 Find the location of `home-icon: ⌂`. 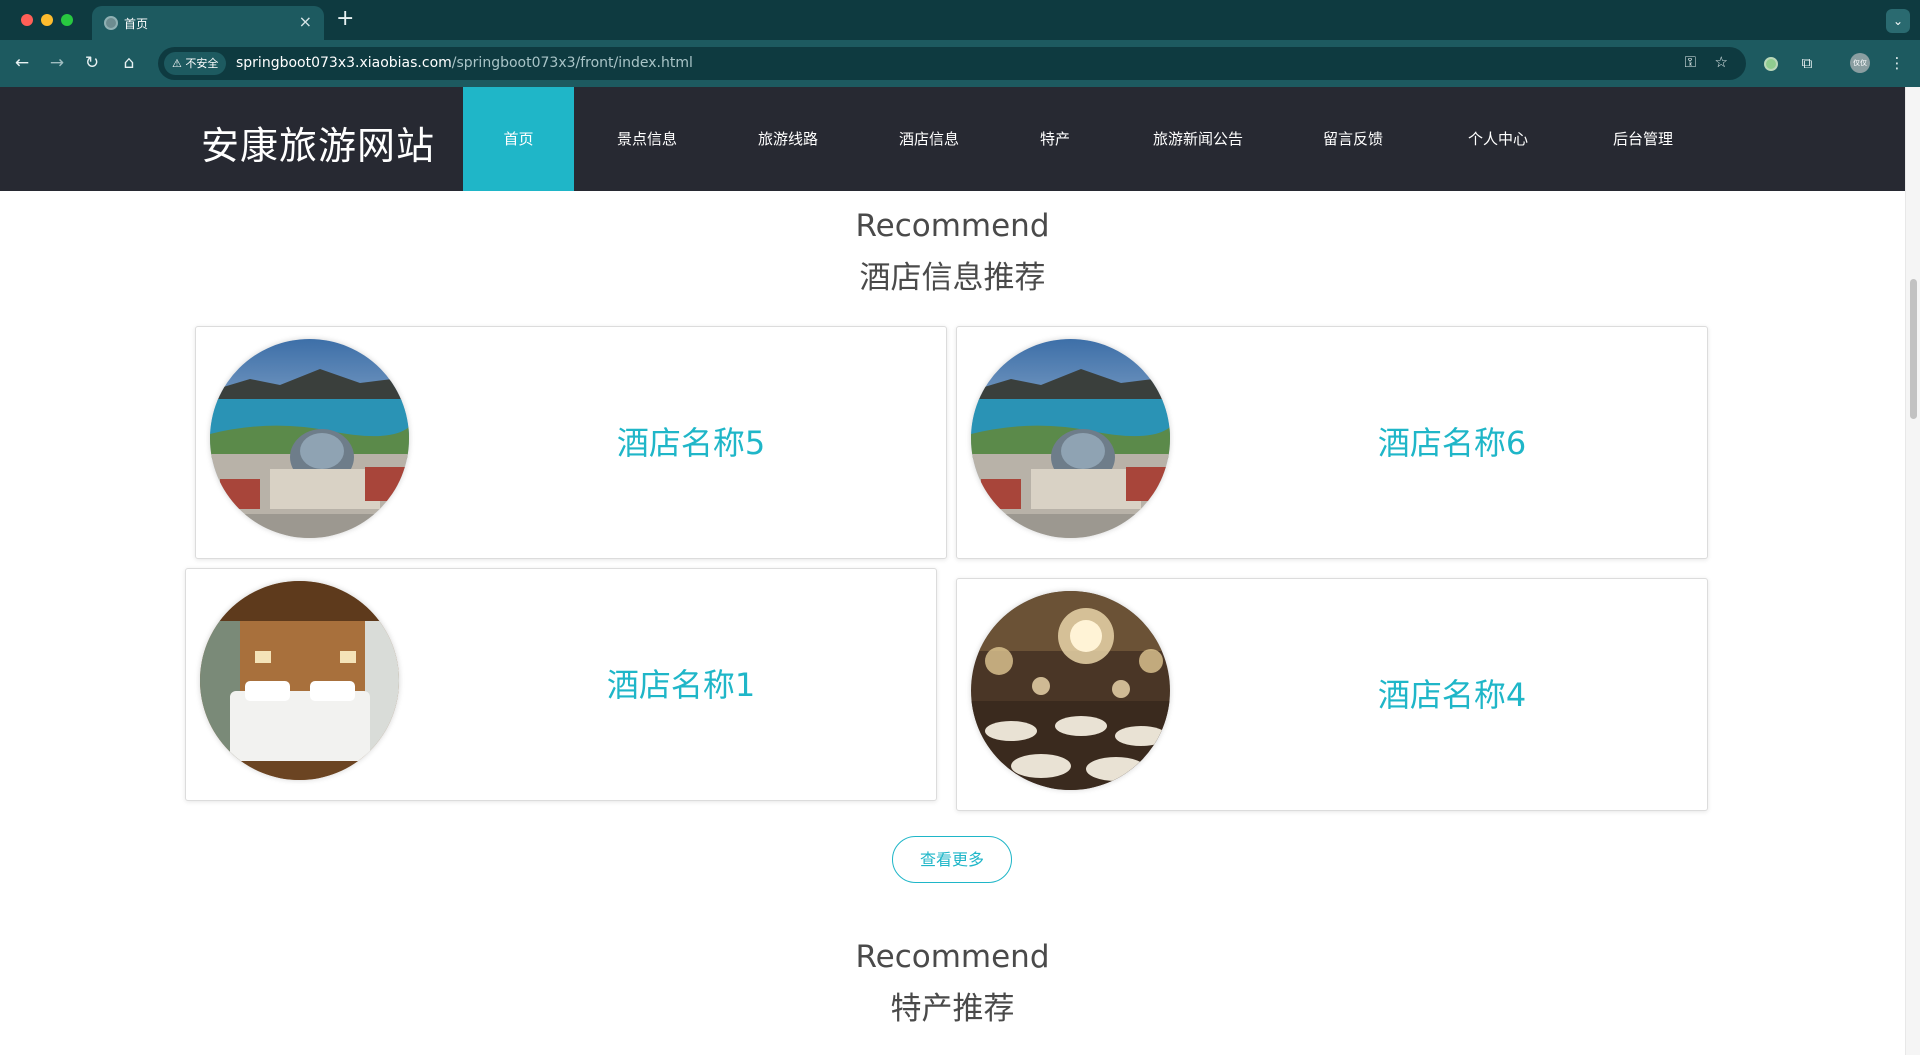

home-icon: ⌂ is located at coordinates (129, 63).